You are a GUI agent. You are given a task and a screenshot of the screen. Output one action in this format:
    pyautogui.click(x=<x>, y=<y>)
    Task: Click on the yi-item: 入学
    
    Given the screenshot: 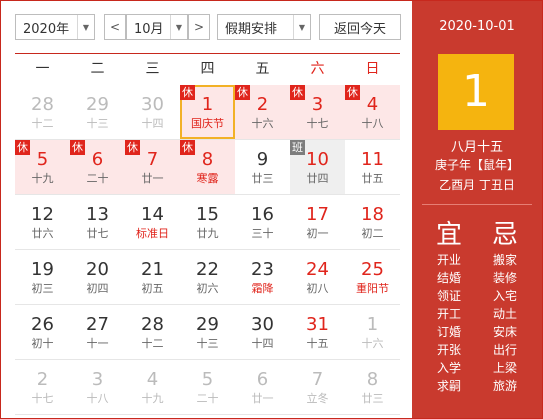 What is the action you would take?
    pyautogui.click(x=448, y=368)
    